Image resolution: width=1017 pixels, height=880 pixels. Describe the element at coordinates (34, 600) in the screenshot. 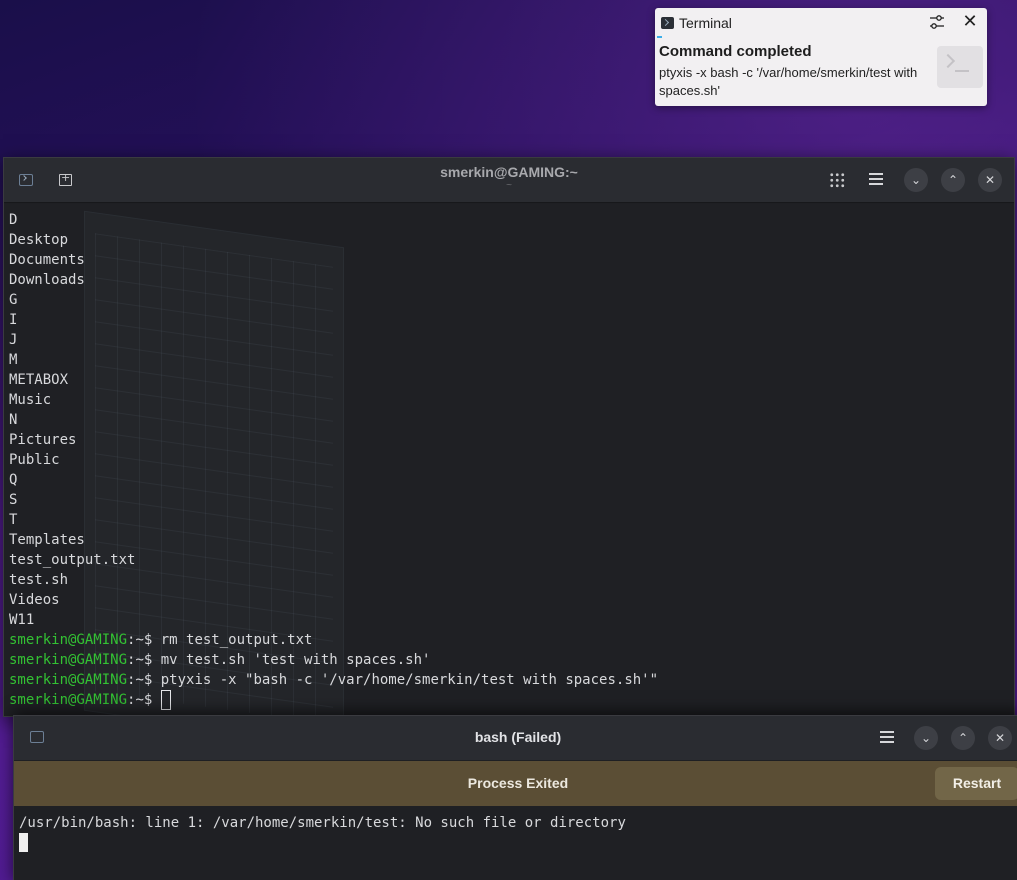

I see `output-line: Videos` at that location.